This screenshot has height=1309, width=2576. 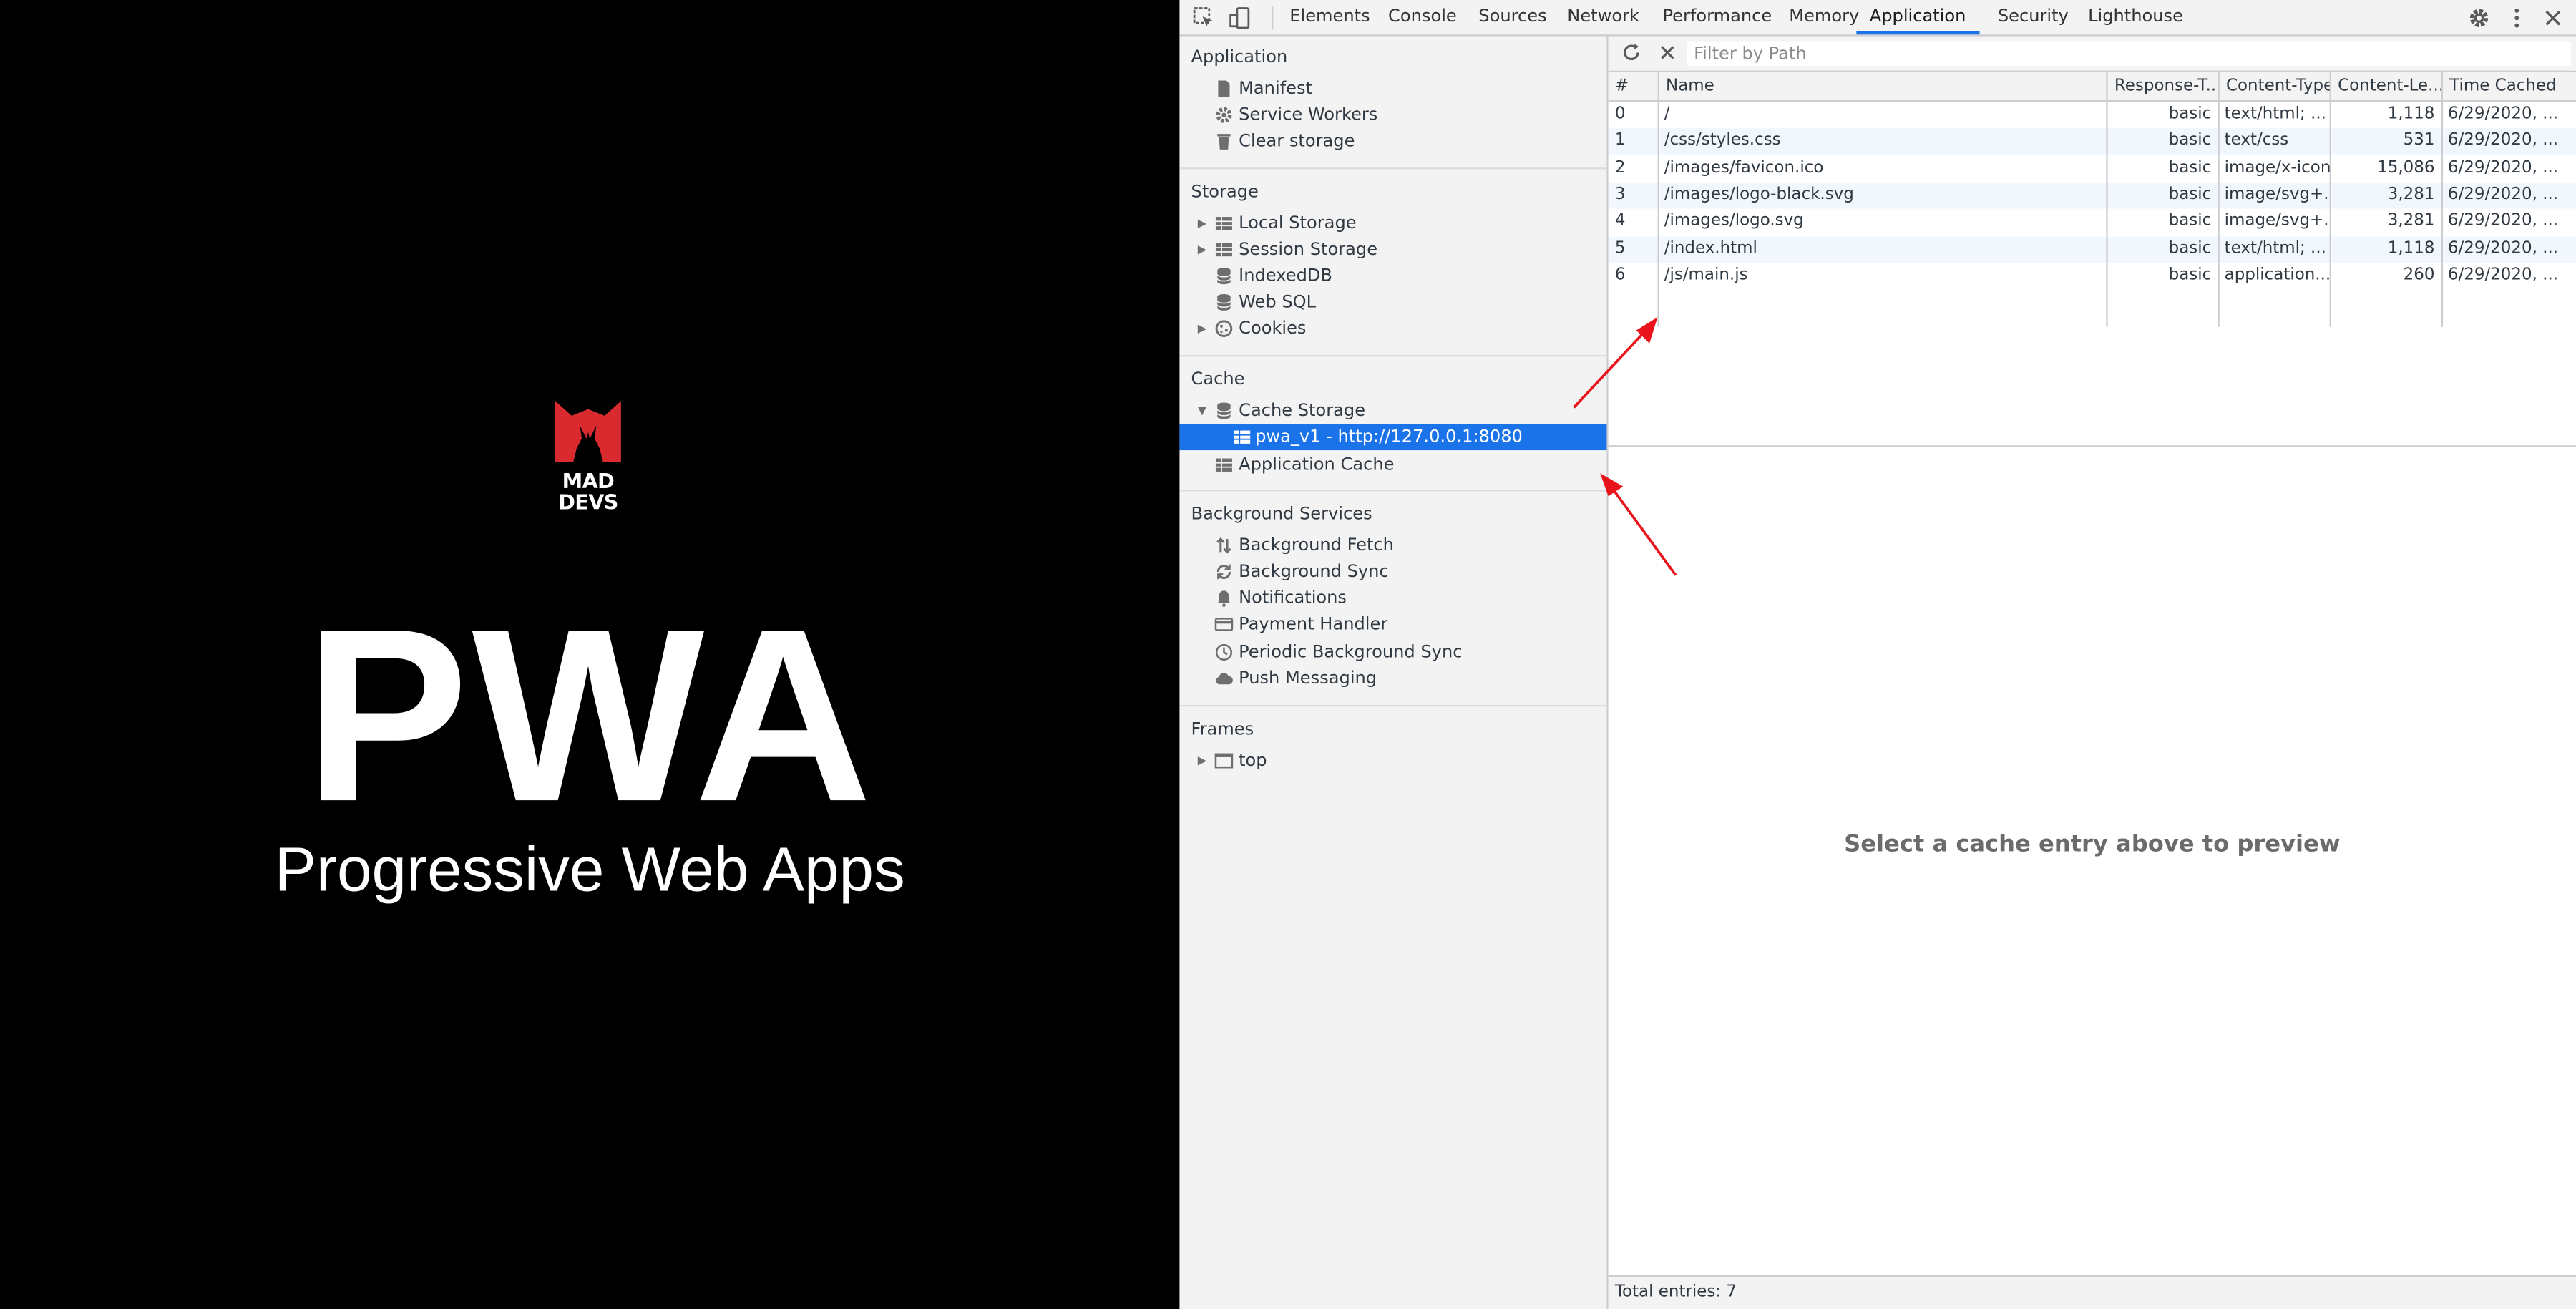 I want to click on sidebar-item-frame-top: ▶ top, so click(x=1392, y=761).